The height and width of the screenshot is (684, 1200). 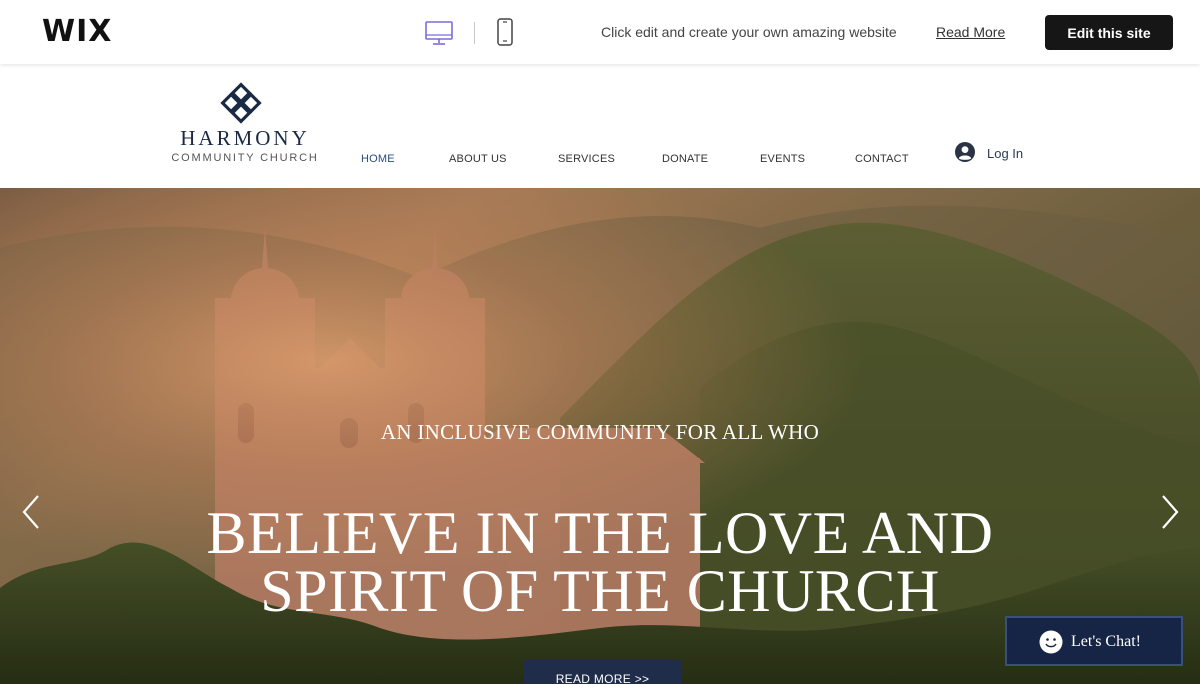 I want to click on chat-widget-button: Let's Chat!, so click(x=1094, y=641).